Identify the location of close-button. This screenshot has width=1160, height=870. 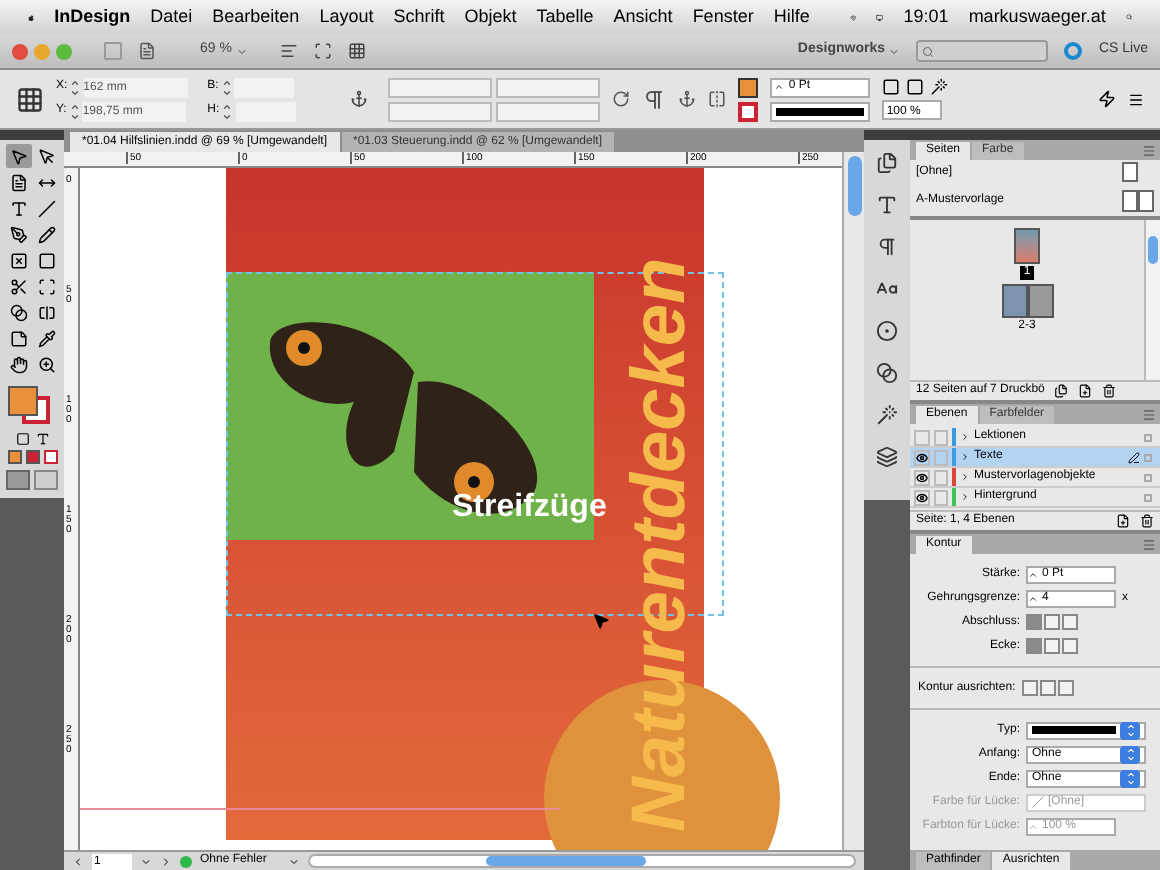
(20, 51).